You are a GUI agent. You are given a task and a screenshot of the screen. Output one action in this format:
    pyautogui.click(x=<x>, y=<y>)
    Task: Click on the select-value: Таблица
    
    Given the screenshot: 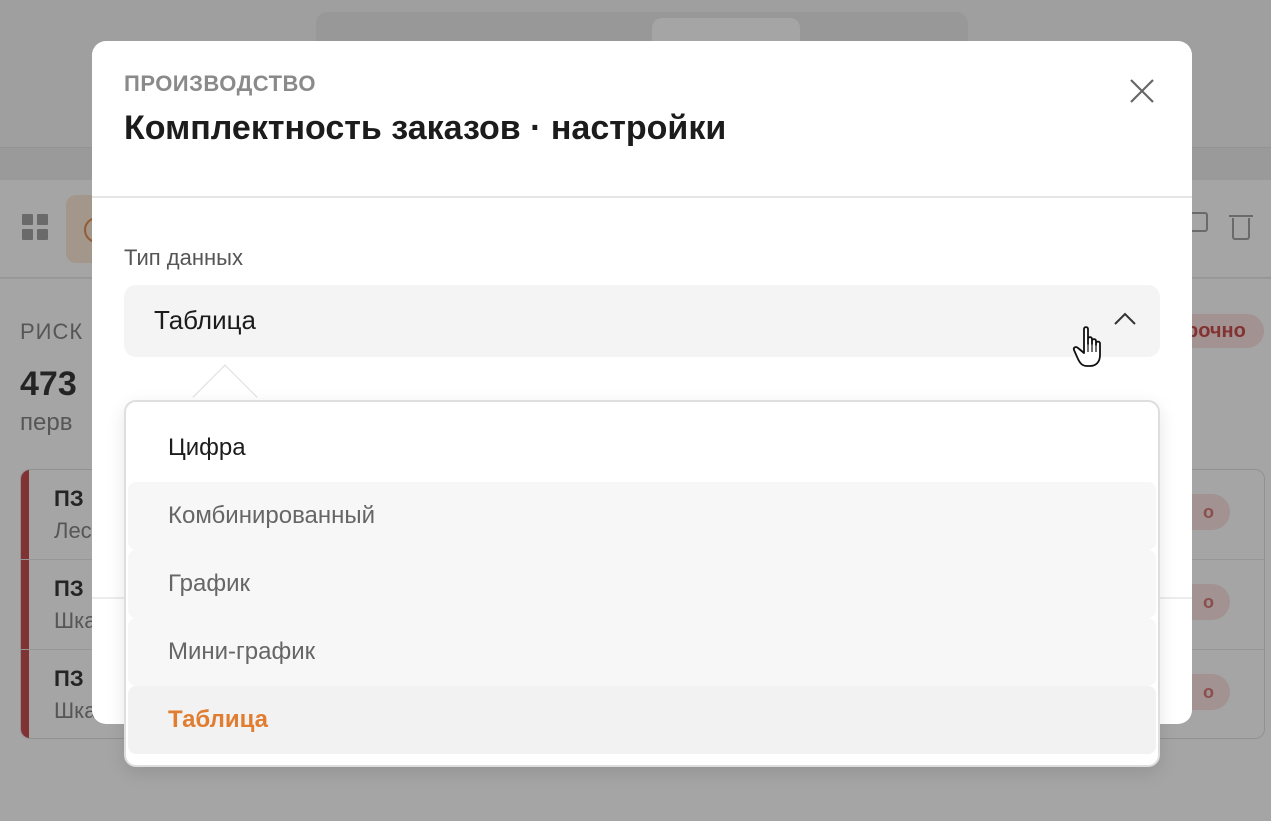 What is the action you would take?
    pyautogui.click(x=205, y=320)
    